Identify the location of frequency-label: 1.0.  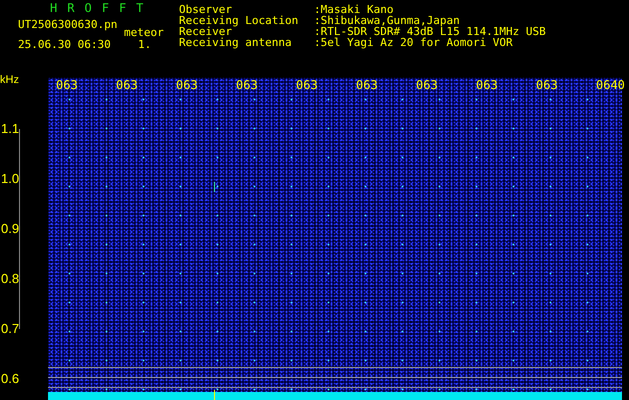
(10, 178).